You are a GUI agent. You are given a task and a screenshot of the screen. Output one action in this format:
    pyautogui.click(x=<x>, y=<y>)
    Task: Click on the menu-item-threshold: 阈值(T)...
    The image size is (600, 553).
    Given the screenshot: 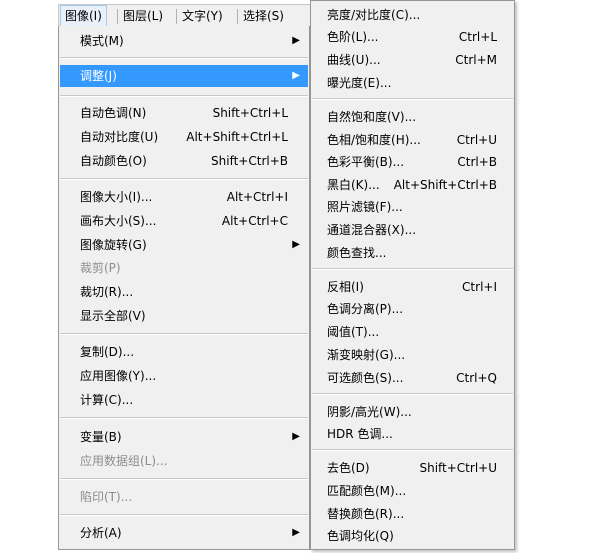 What is the action you would take?
    pyautogui.click(x=412, y=332)
    